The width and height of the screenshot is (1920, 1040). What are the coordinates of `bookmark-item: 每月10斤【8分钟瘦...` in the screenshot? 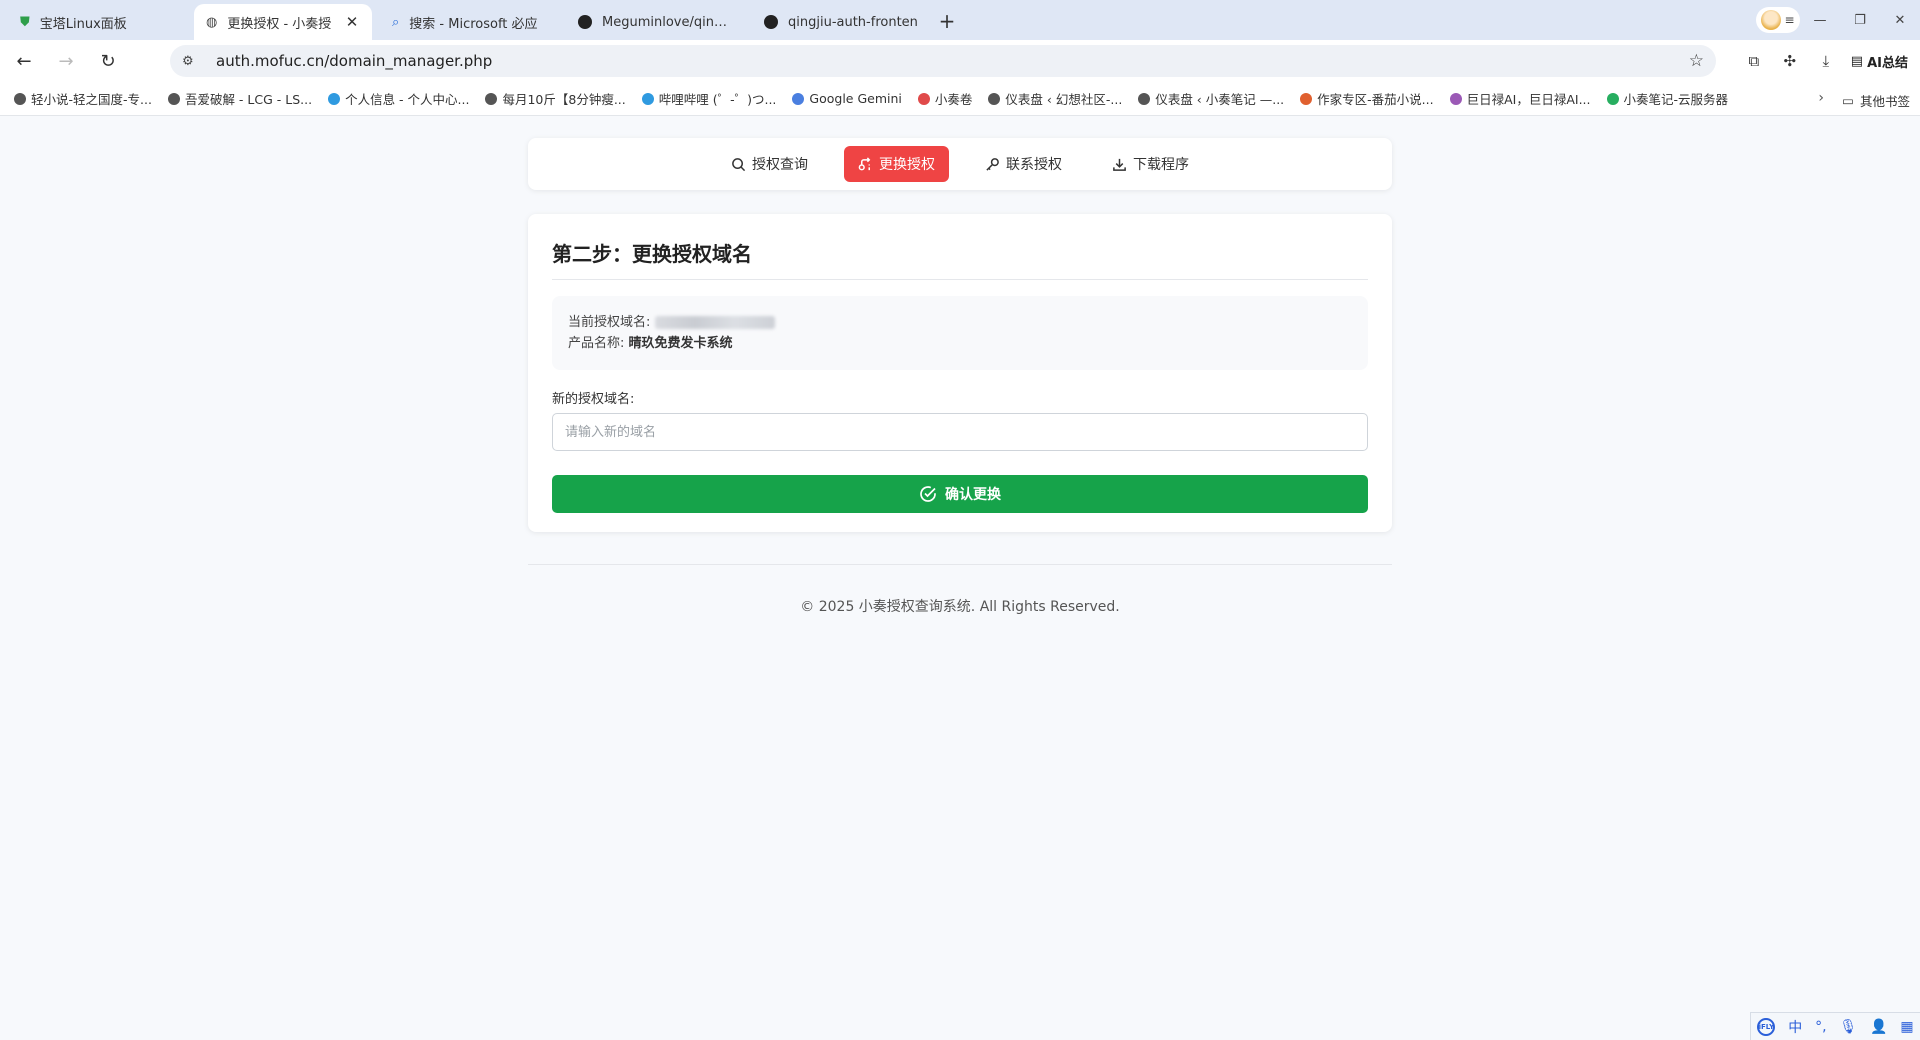 It's located at (555, 98).